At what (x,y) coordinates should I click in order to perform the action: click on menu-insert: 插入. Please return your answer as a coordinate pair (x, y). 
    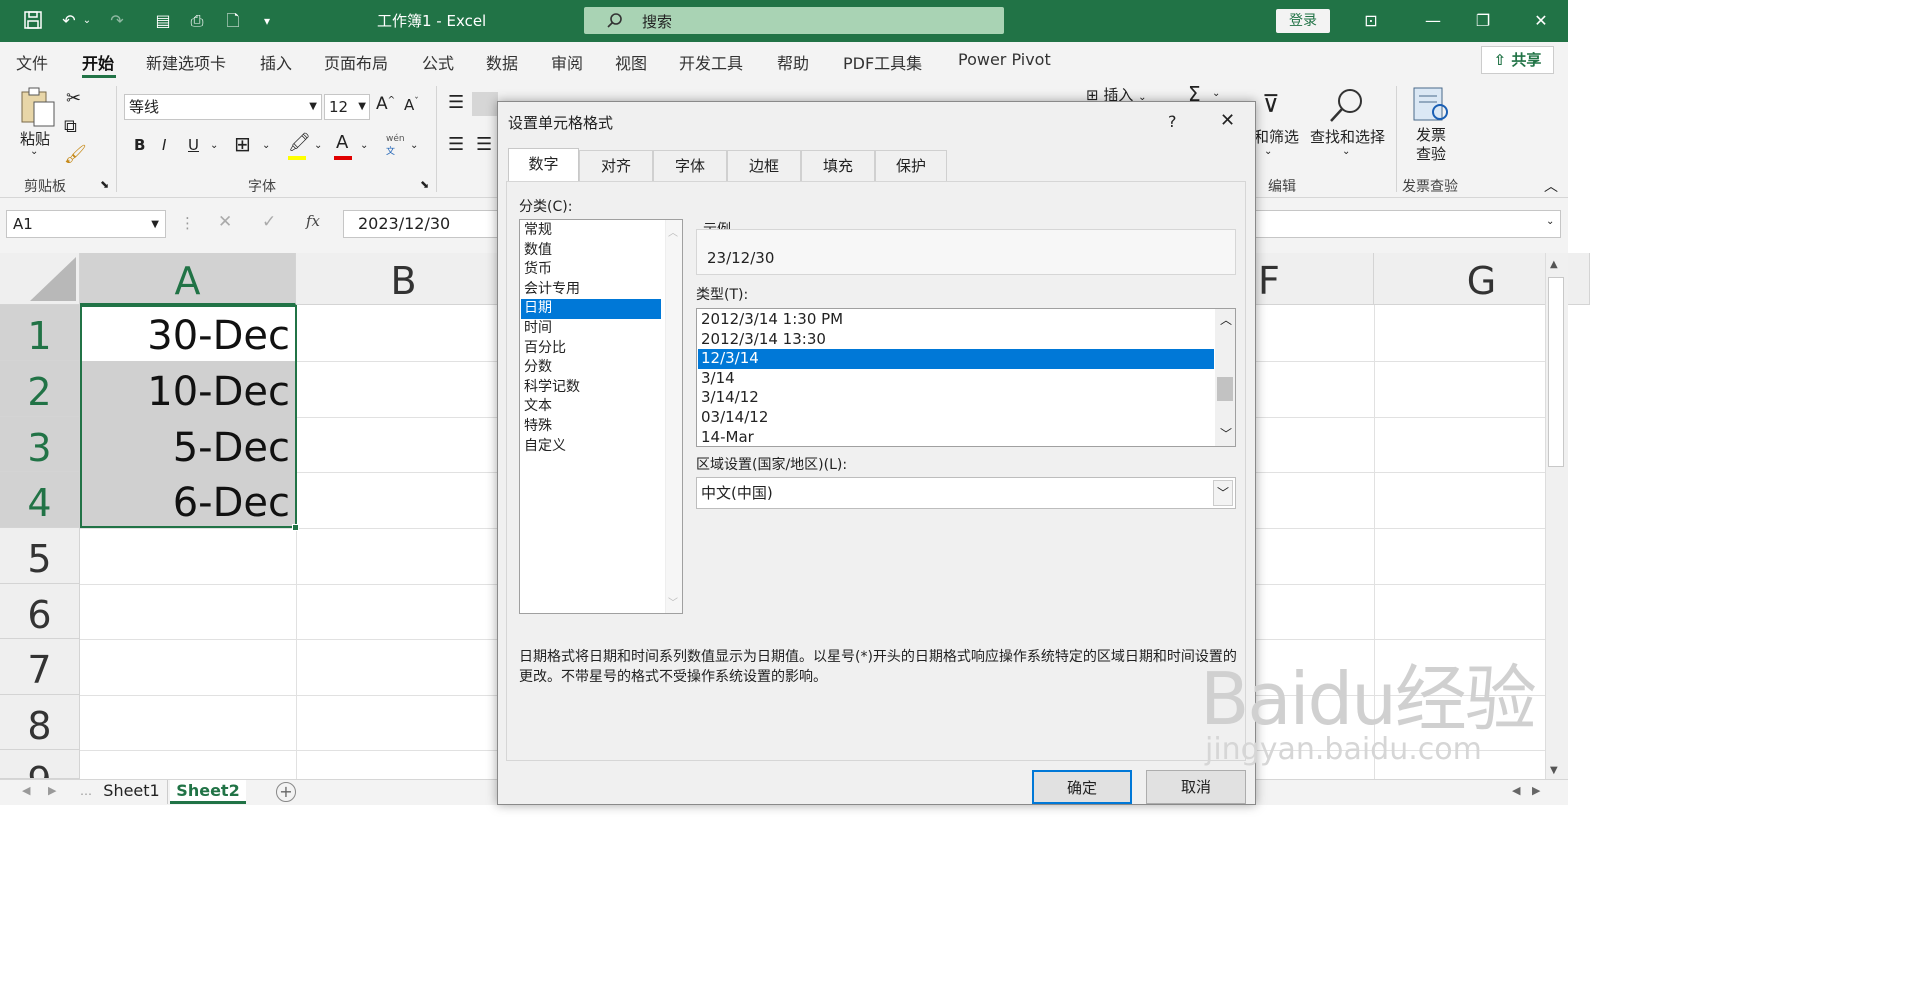
    Looking at the image, I should click on (276, 62).